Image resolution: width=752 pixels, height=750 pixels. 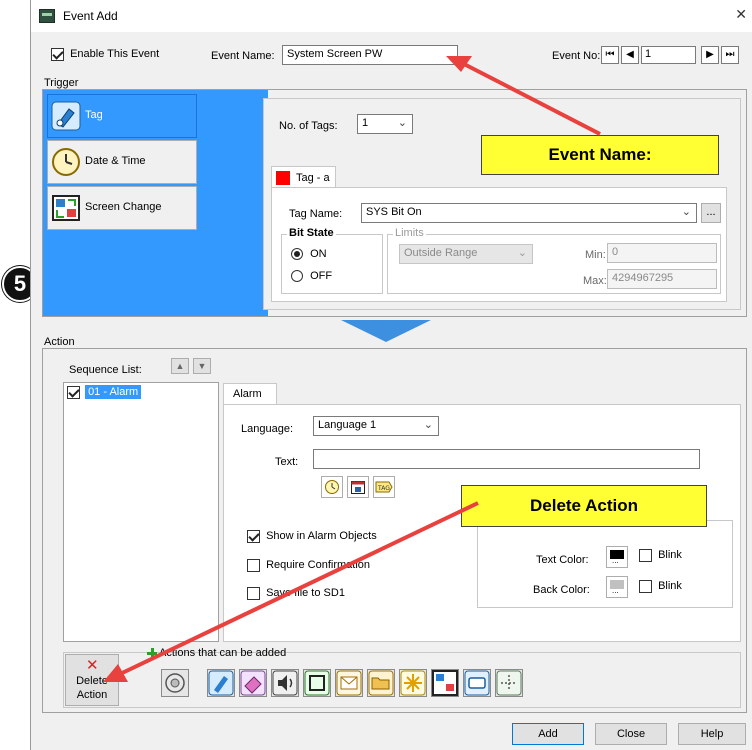 What do you see at coordinates (741, 14) in the screenshot?
I see `close-window-icon: ✕` at bounding box center [741, 14].